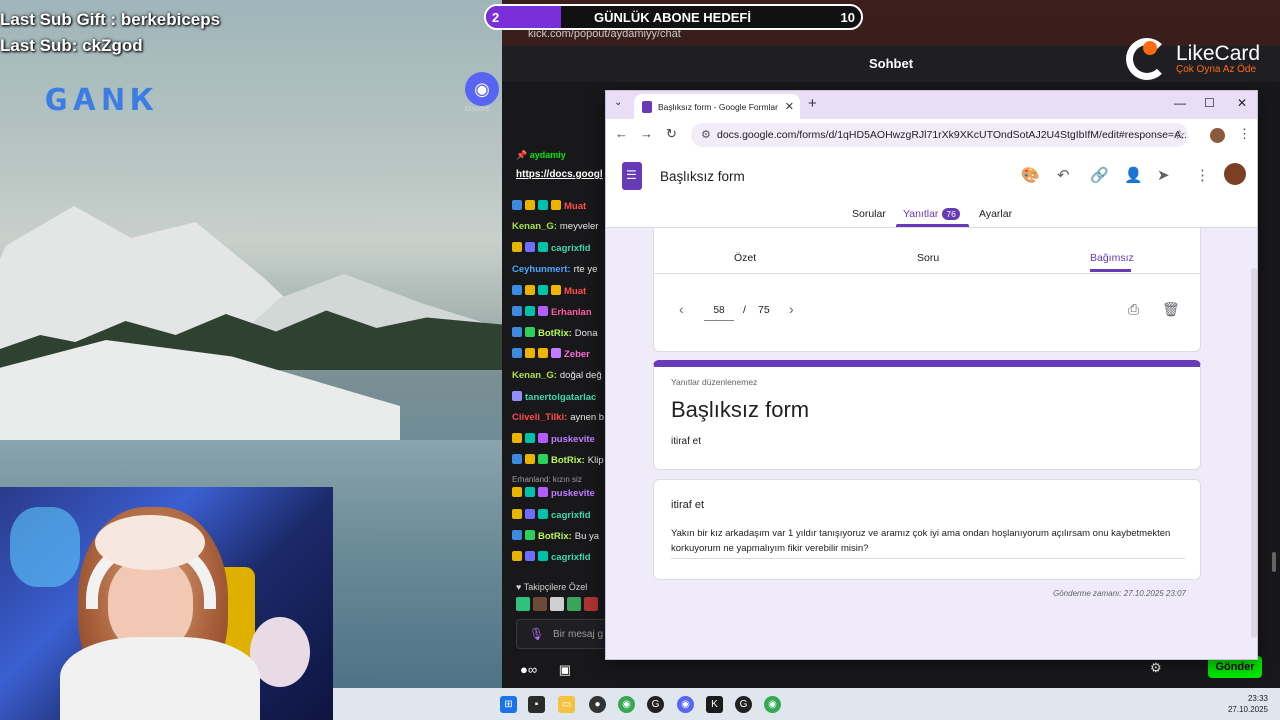 This screenshot has width=1280, height=720. What do you see at coordinates (1202, 175) in the screenshot?
I see `more-options-icon: ⋮` at bounding box center [1202, 175].